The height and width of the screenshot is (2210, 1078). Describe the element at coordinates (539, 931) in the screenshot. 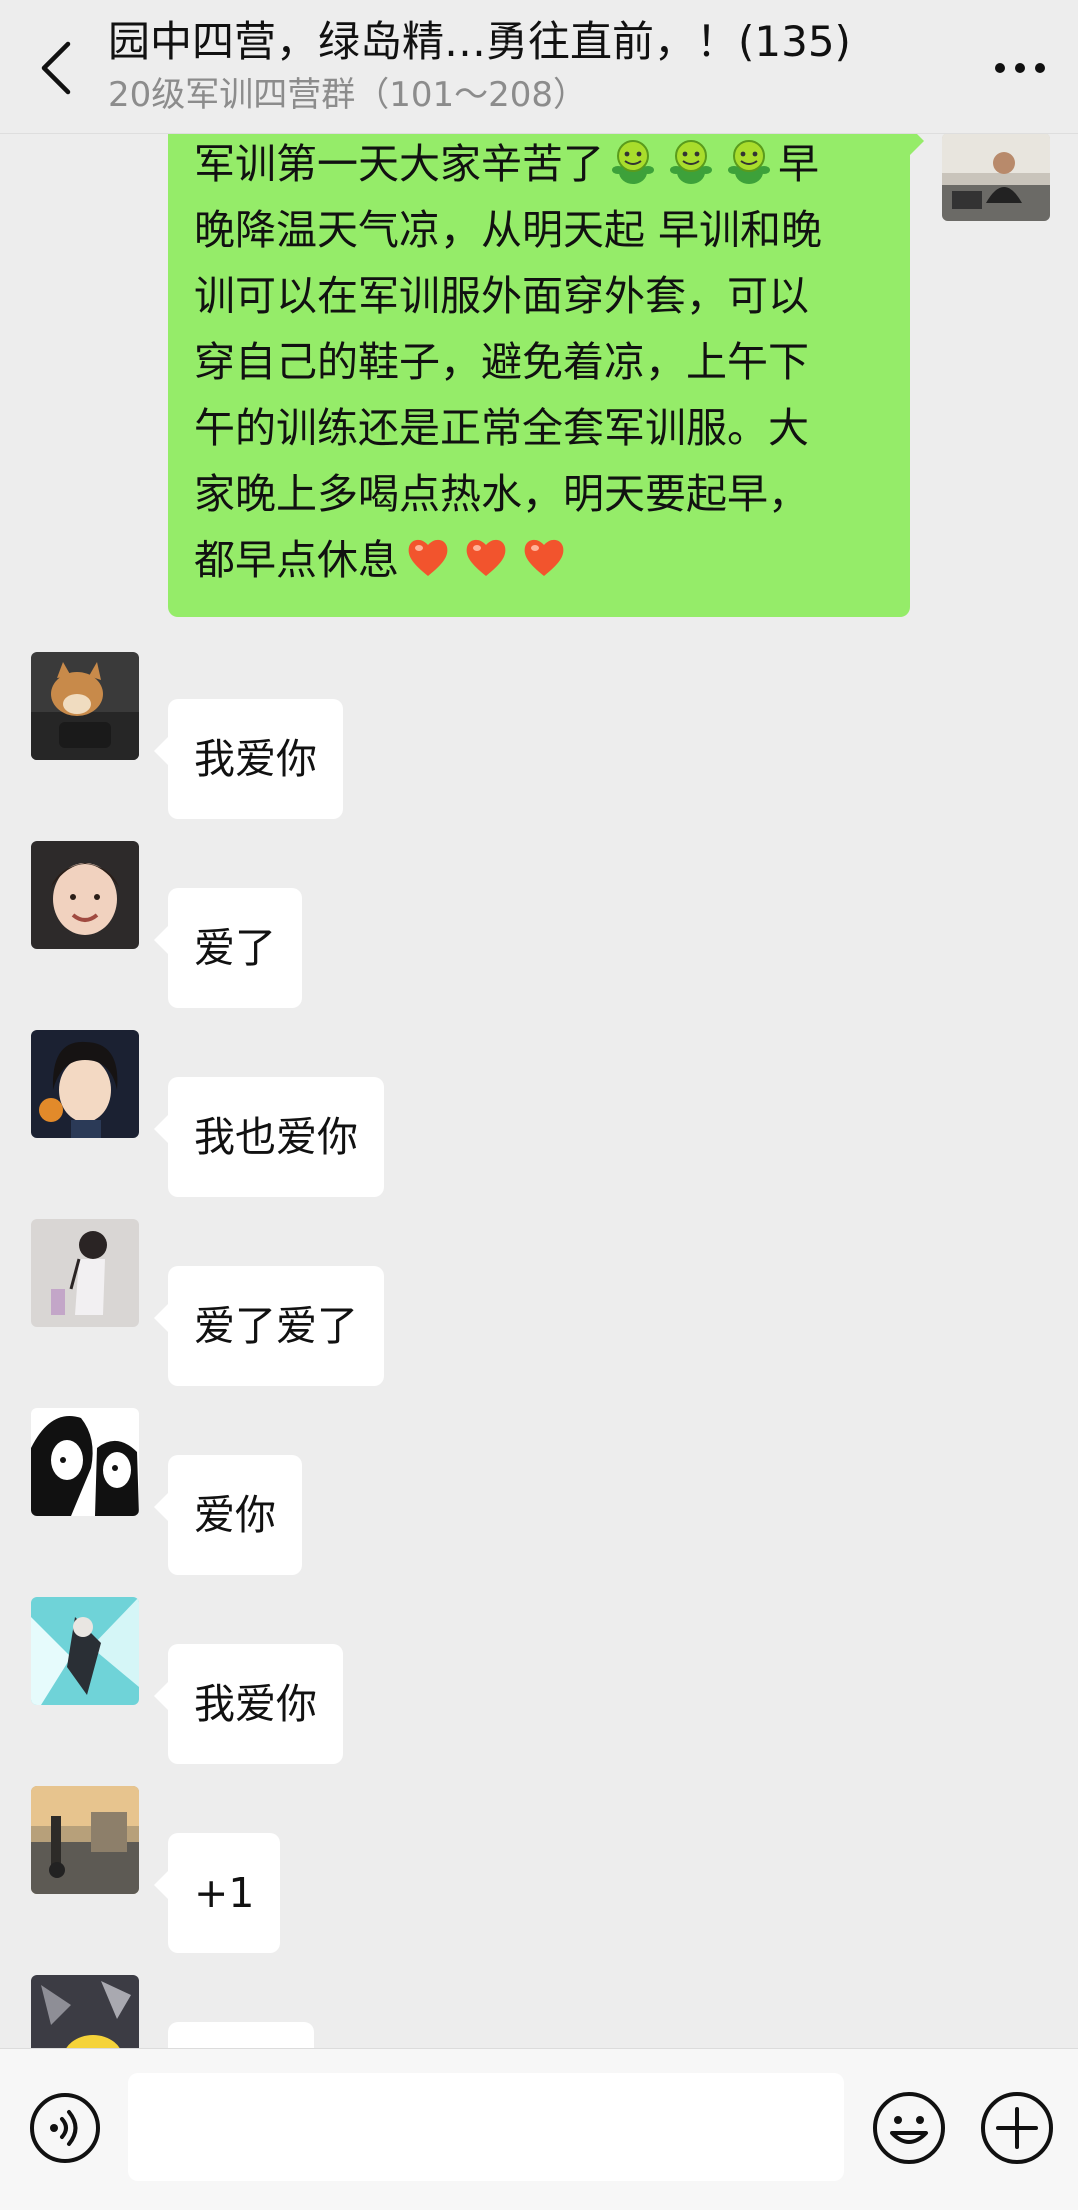

I see `message-row: 爱了` at that location.